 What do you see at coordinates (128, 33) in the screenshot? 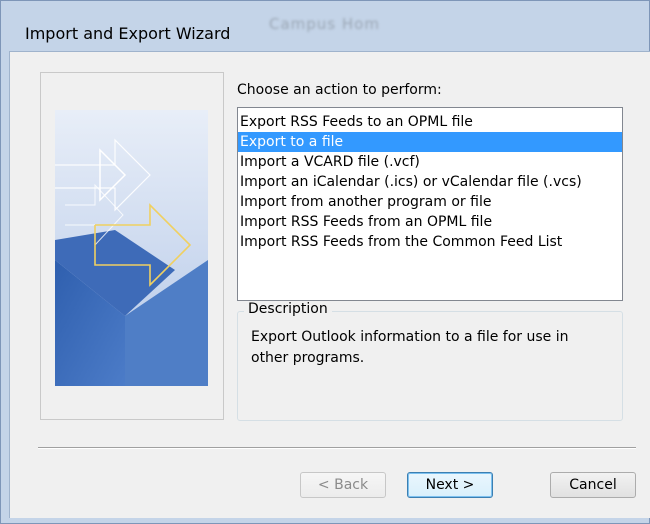
I see `window-title: Import and Export Wizard` at bounding box center [128, 33].